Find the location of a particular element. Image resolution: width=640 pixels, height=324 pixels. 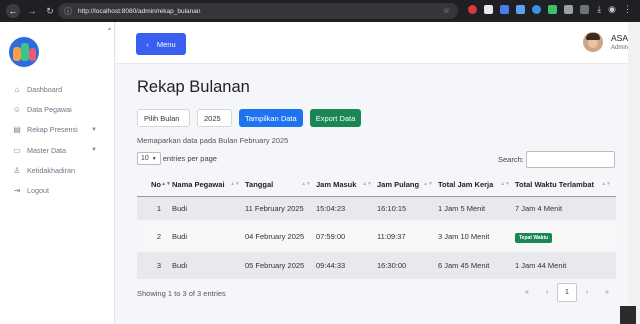

user-menu: ASA Admin is located at coordinates (605, 42).